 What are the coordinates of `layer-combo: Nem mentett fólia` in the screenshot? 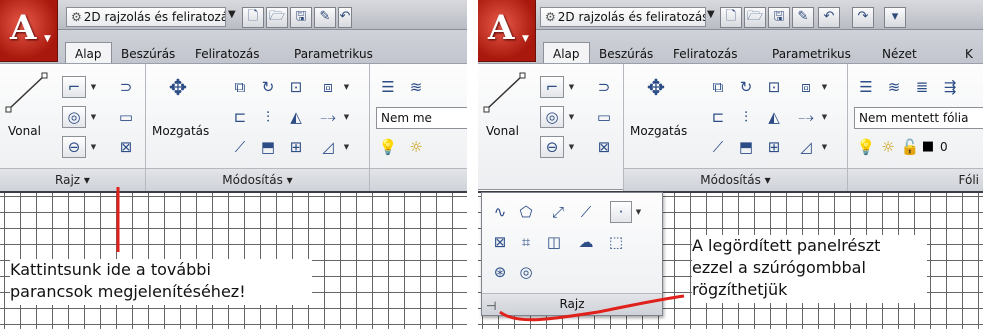 It's located at (918, 118).